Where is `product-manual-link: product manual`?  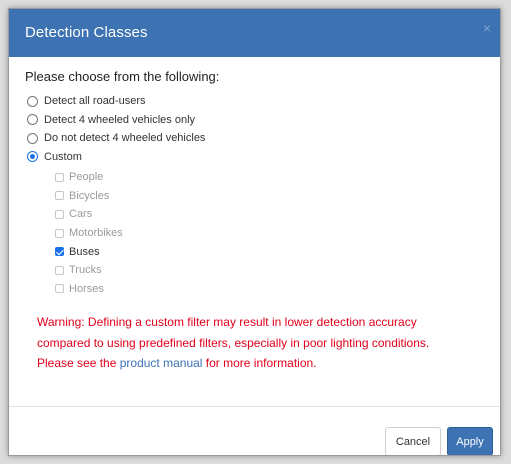
product-manual-link: product manual is located at coordinates (161, 363).